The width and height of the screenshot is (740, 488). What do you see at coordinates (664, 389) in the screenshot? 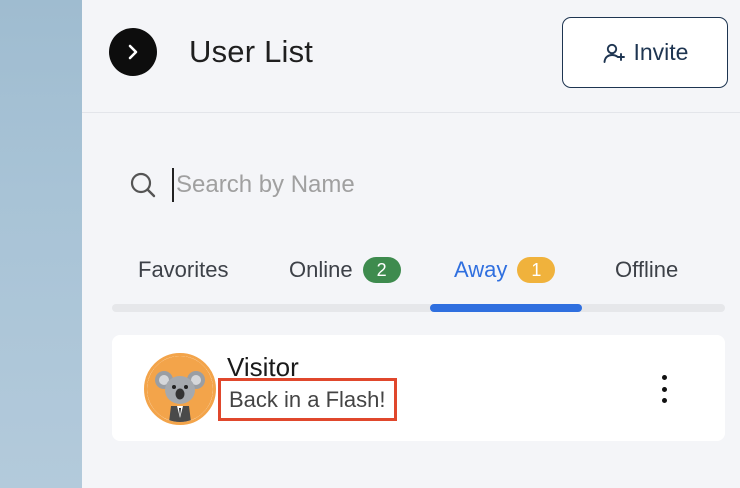
I see `more-options-button` at bounding box center [664, 389].